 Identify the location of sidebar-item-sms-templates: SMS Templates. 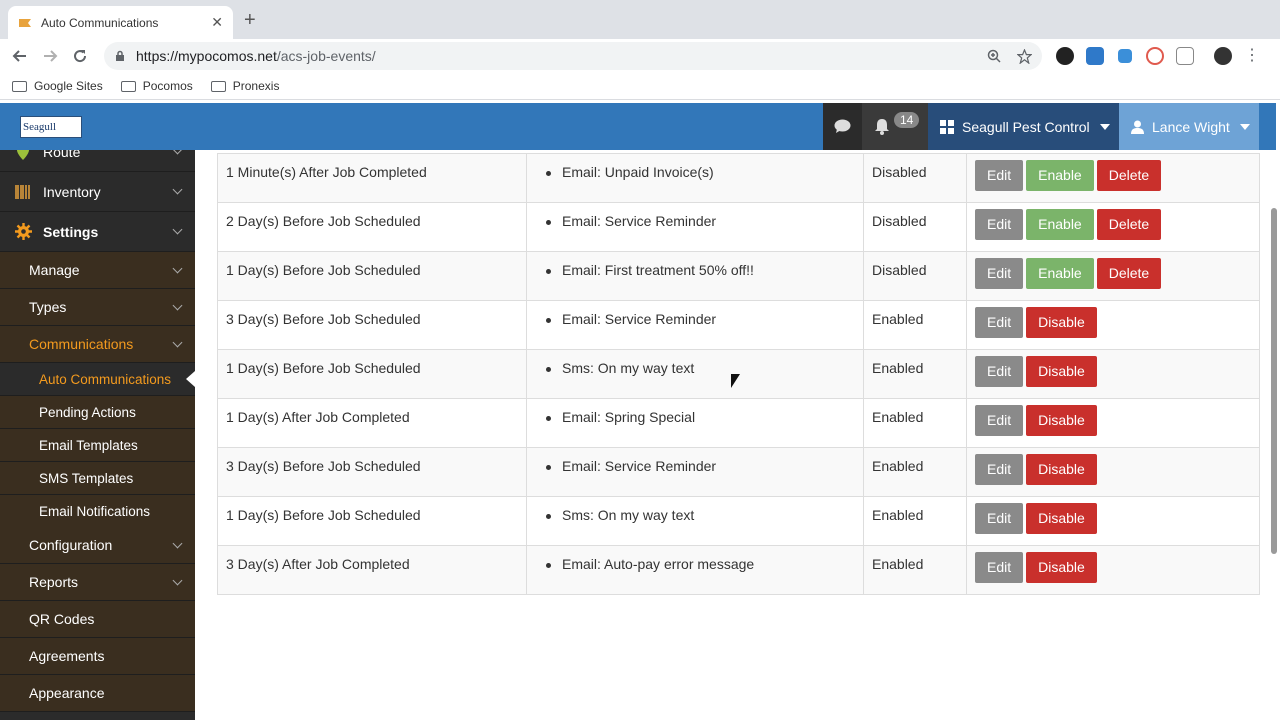
(97, 478).